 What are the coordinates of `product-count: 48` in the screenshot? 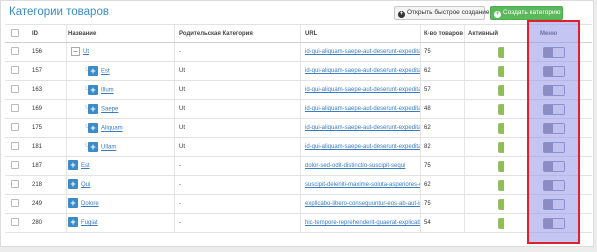 It's located at (442, 109).